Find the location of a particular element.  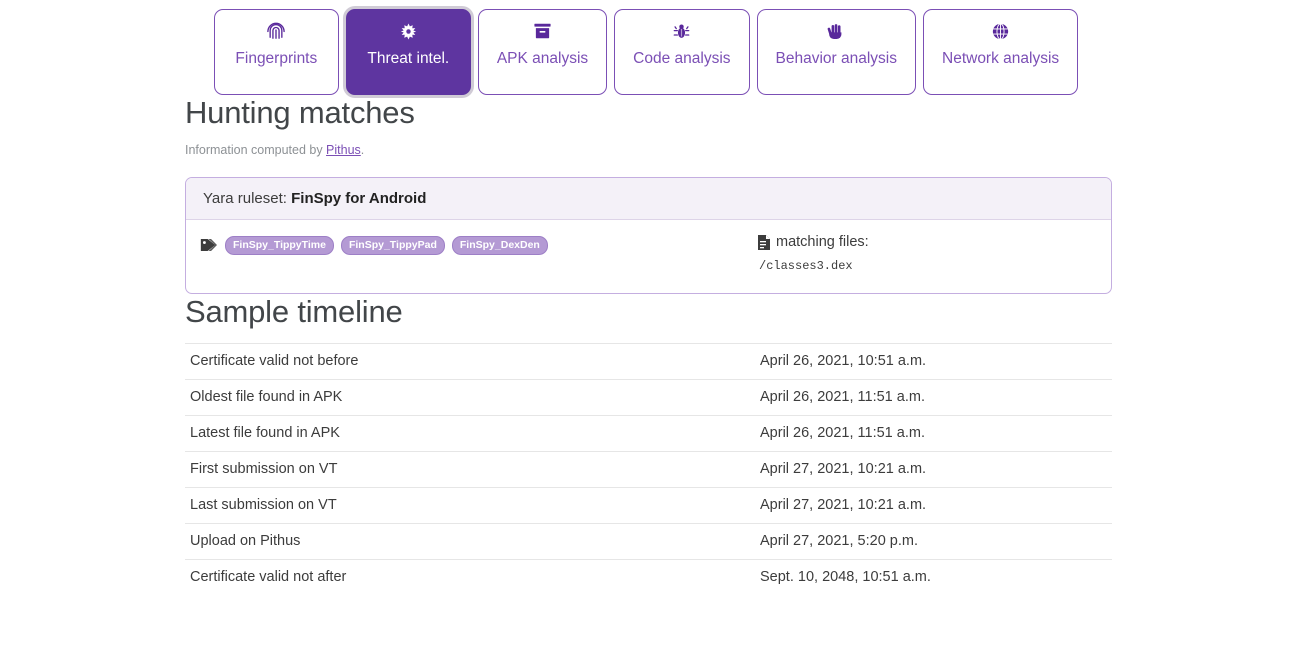

tab-network-analysis: Network analysis is located at coordinates (1001, 52).